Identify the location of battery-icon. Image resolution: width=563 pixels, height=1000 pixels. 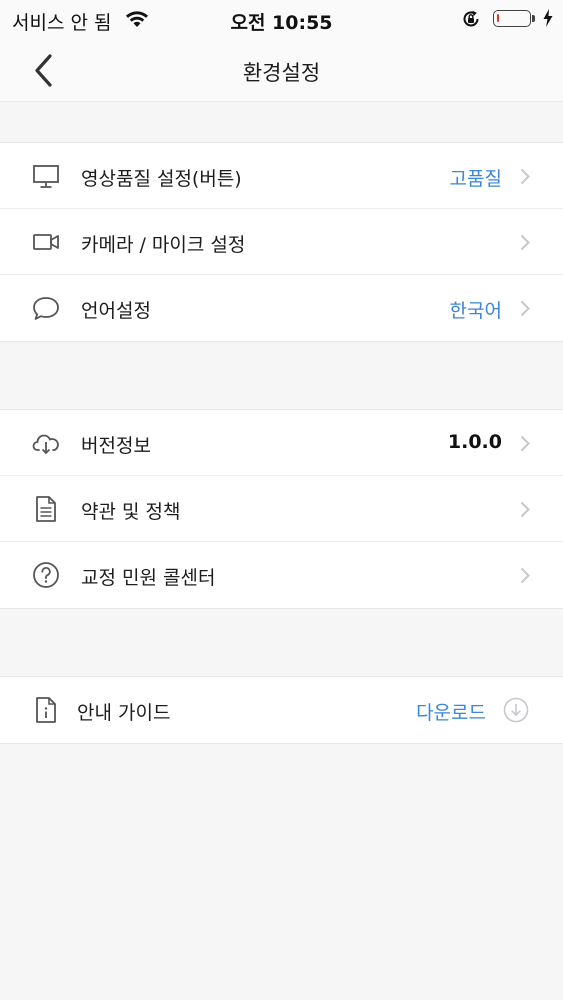
(512, 18).